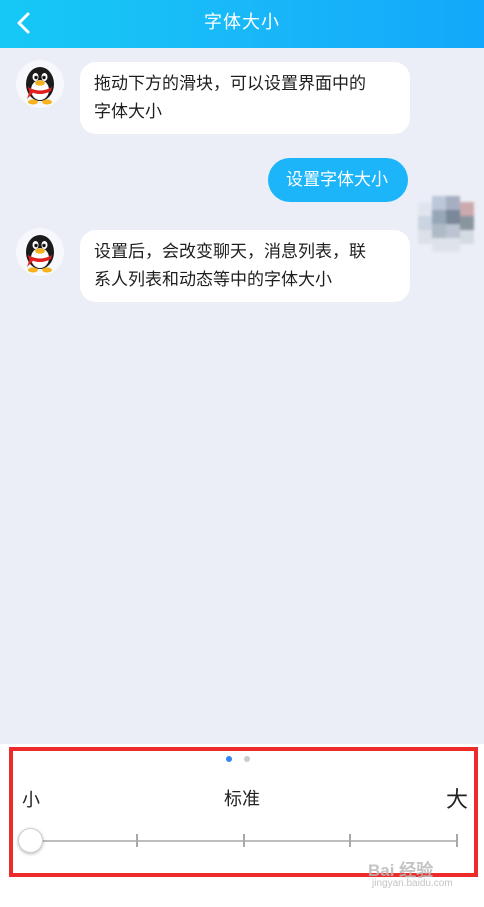 The image size is (484, 907). I want to click on message-line: 字体大小, so click(128, 112).